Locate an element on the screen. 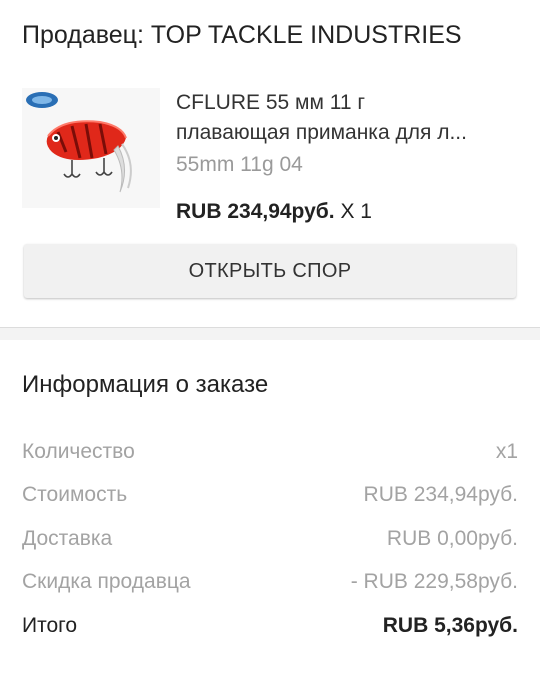 The width and height of the screenshot is (540, 679). order-row-shipping: Доставка RUB 0,00руб. is located at coordinates (270, 539).